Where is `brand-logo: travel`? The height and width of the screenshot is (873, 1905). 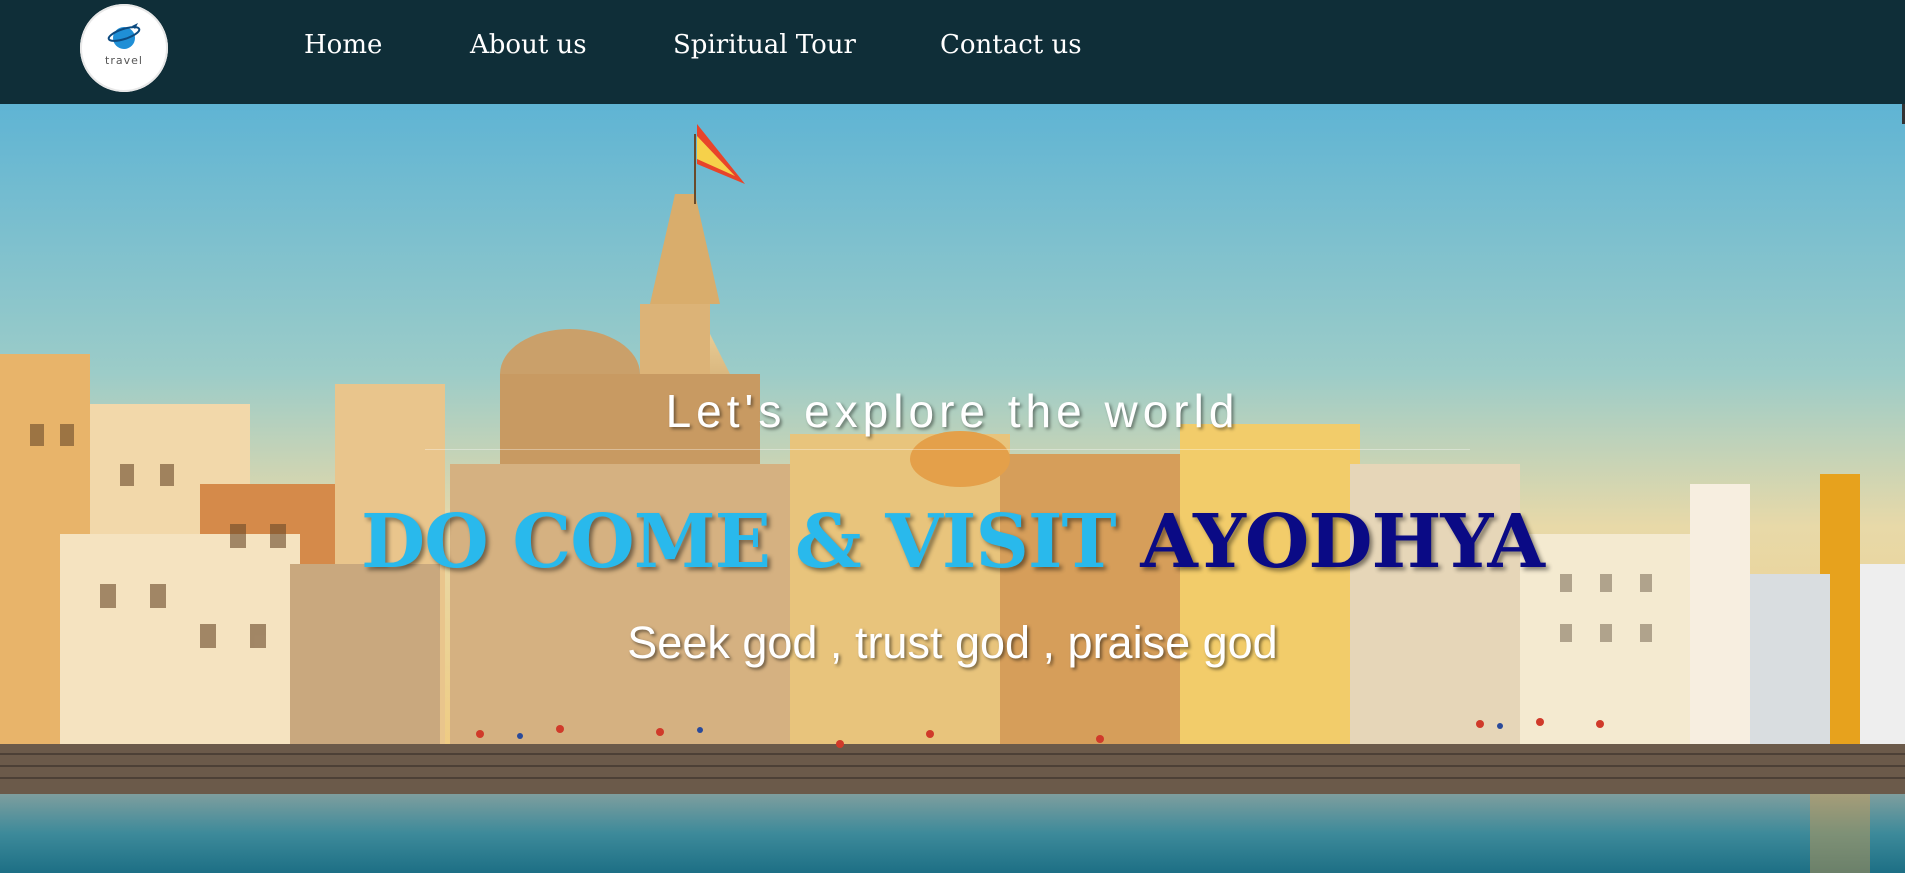 brand-logo: travel is located at coordinates (124, 48).